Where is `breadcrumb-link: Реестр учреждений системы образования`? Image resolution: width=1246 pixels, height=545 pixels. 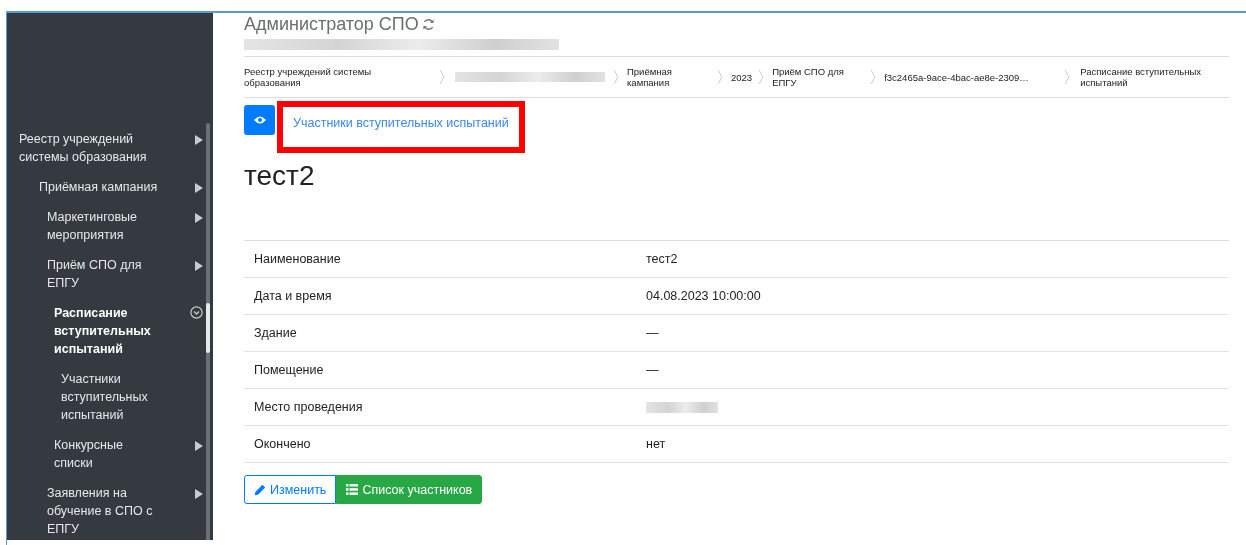
breadcrumb-link: Реестр учреждений системы образования is located at coordinates (319, 77).